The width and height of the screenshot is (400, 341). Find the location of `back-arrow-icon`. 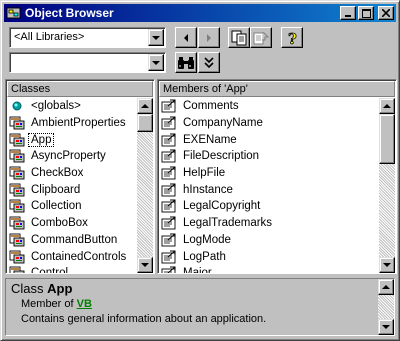

back-arrow-icon is located at coordinates (186, 37).